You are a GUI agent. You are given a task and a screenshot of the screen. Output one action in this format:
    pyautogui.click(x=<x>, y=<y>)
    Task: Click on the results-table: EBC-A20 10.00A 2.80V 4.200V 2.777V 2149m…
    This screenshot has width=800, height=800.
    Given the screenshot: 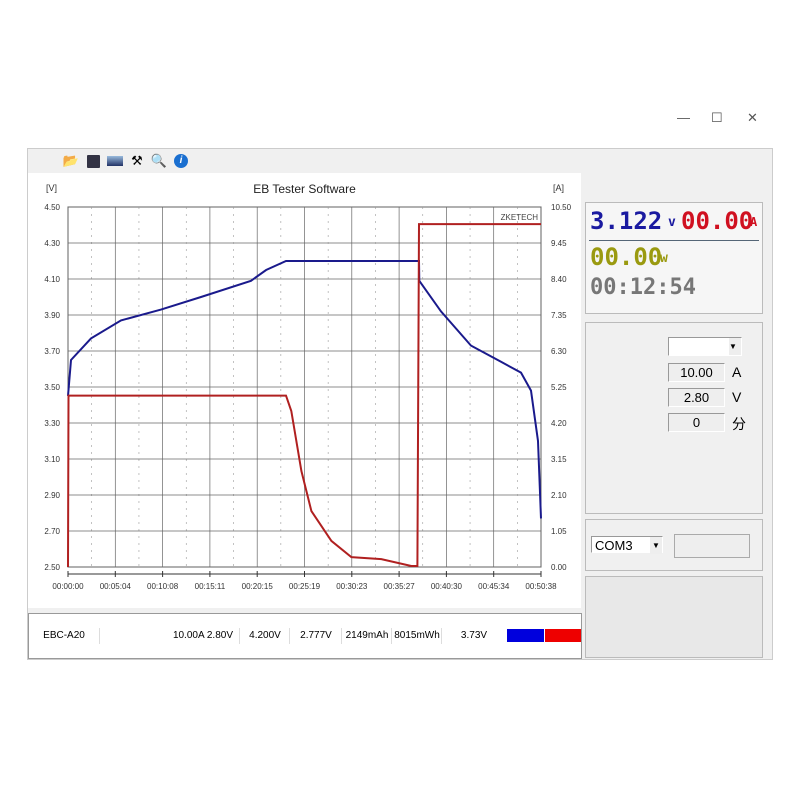 What is the action you would take?
    pyautogui.click(x=305, y=636)
    